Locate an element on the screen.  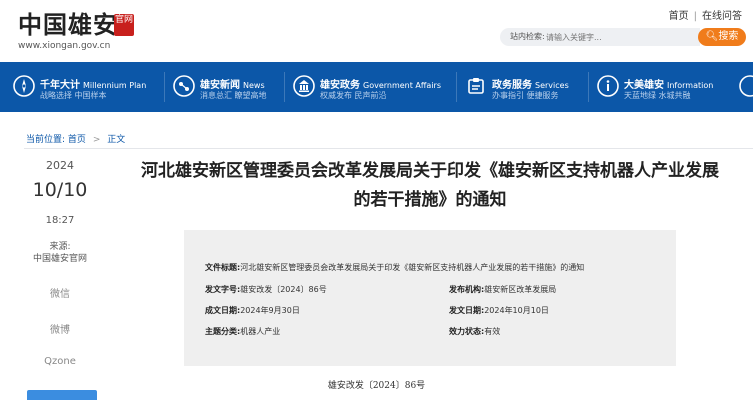
article-sidebar: 2024 10/10 18:27 来源: 中国雄安官网 微信 微博 Qzone is located at coordinates (60, 274).